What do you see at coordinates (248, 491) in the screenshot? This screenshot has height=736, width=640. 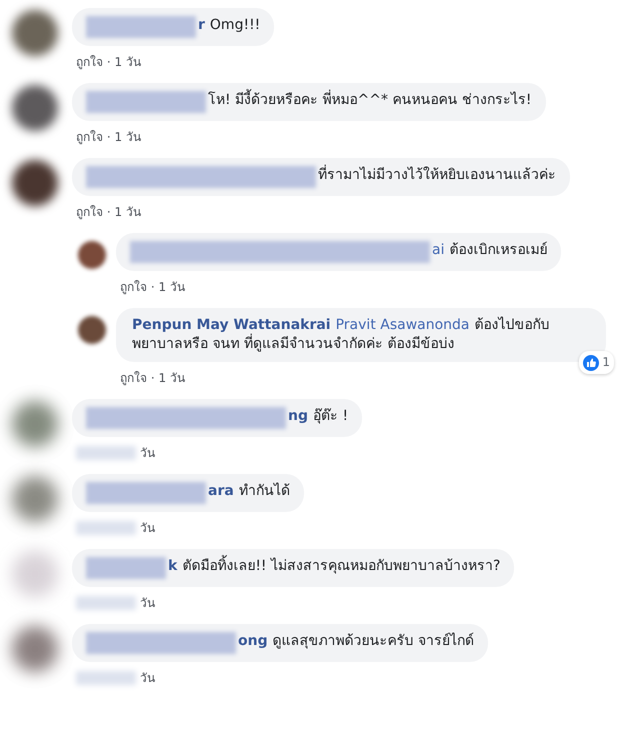 I see `comment-text: ara ทำกันได้` at bounding box center [248, 491].